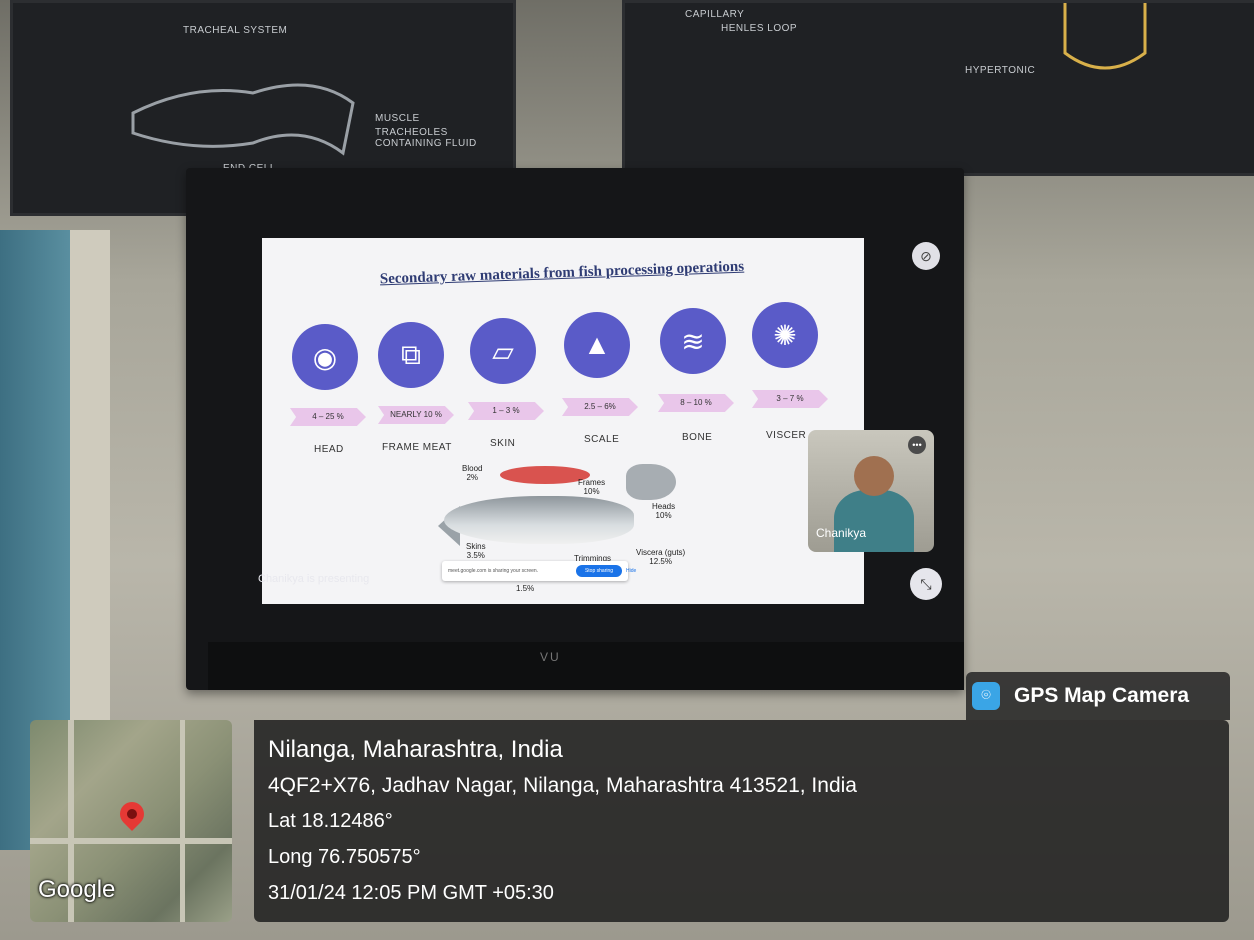 Image resolution: width=1254 pixels, height=940 pixels. Describe the element at coordinates (325, 357) in the screenshot. I see `fish-head-icon: ◉` at that location.